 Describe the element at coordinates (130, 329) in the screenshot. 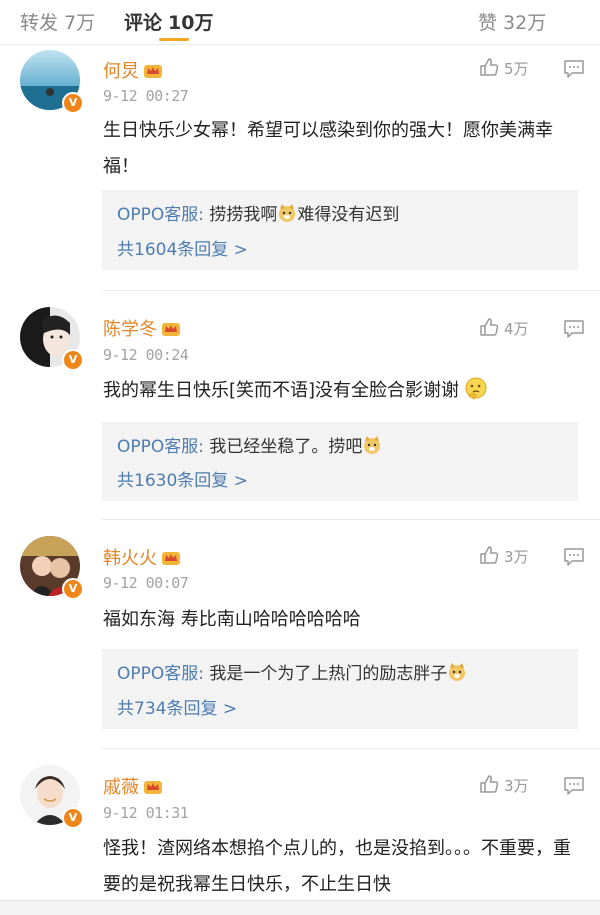

I see `commenter-name-text: 陈学冬` at that location.